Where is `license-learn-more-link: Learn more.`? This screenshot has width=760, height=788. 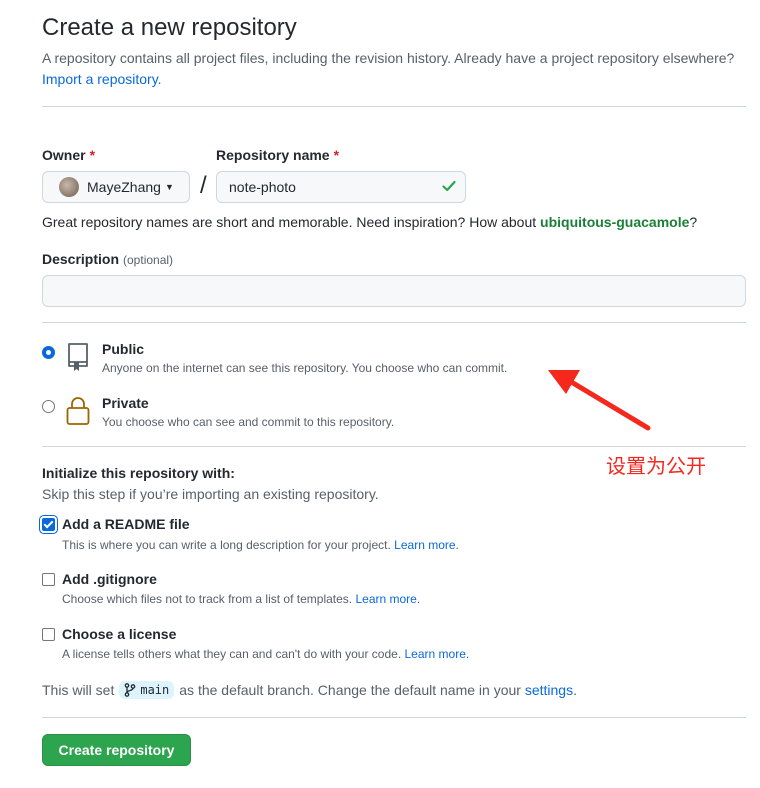
license-learn-more-link: Learn more. is located at coordinates (437, 654).